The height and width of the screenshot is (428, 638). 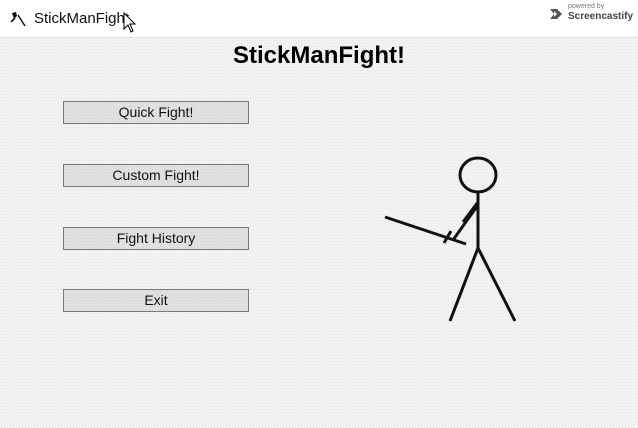 What do you see at coordinates (425, 230) in the screenshot?
I see `sword-blade` at bounding box center [425, 230].